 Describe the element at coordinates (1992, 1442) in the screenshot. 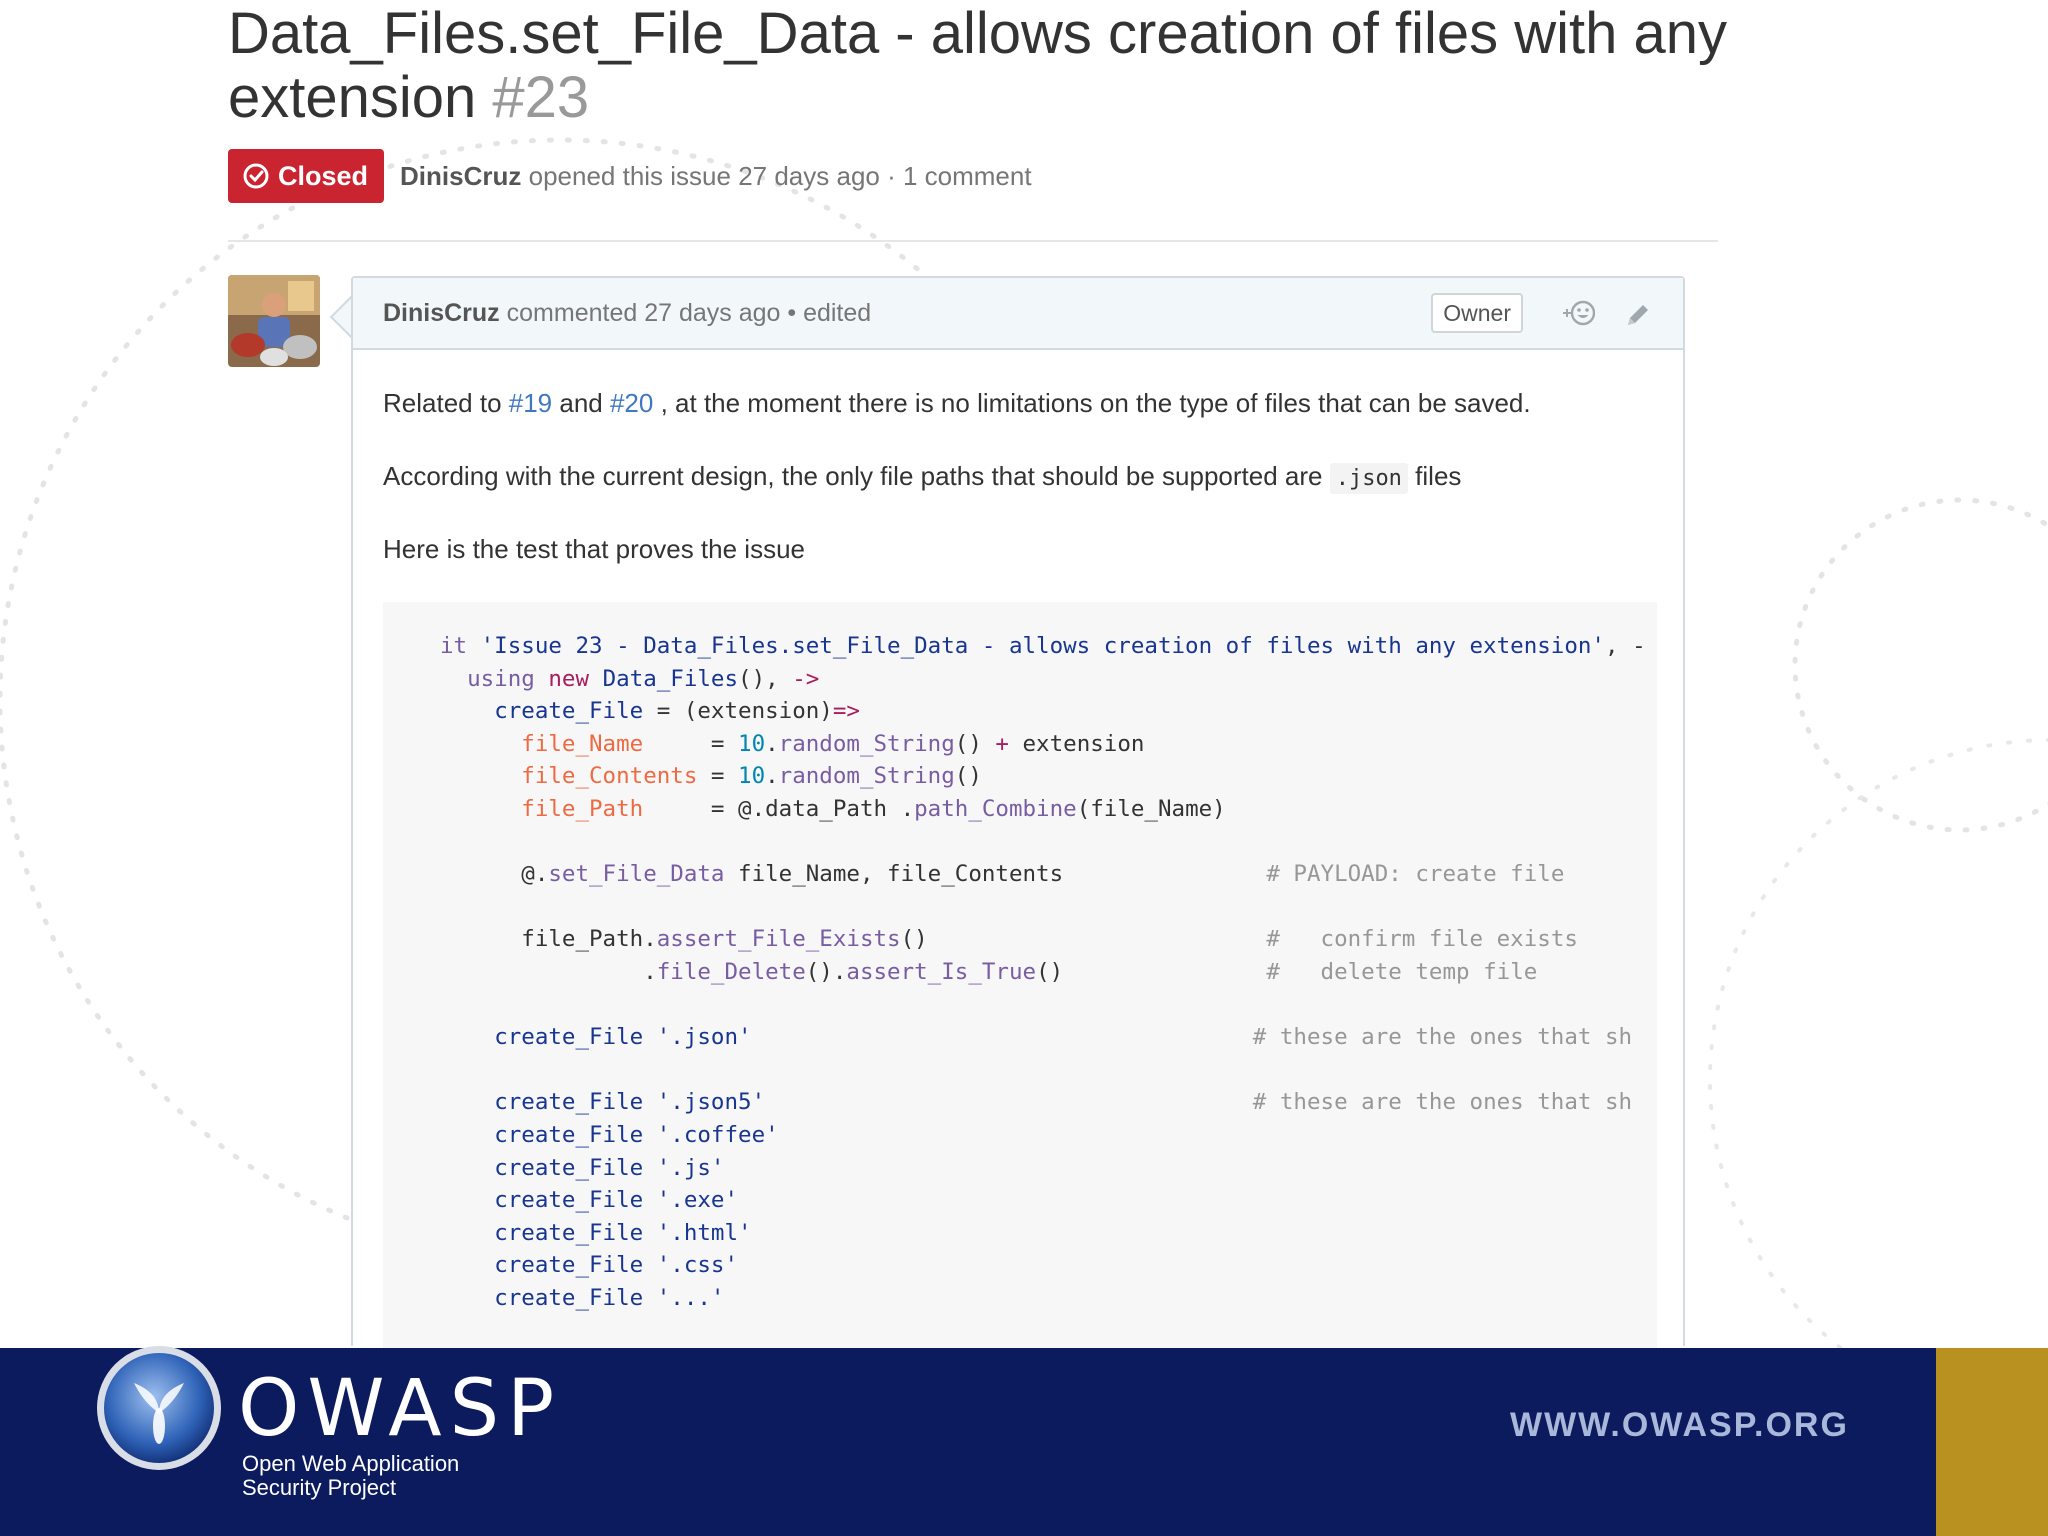

I see `footer-gold-stripe` at that location.